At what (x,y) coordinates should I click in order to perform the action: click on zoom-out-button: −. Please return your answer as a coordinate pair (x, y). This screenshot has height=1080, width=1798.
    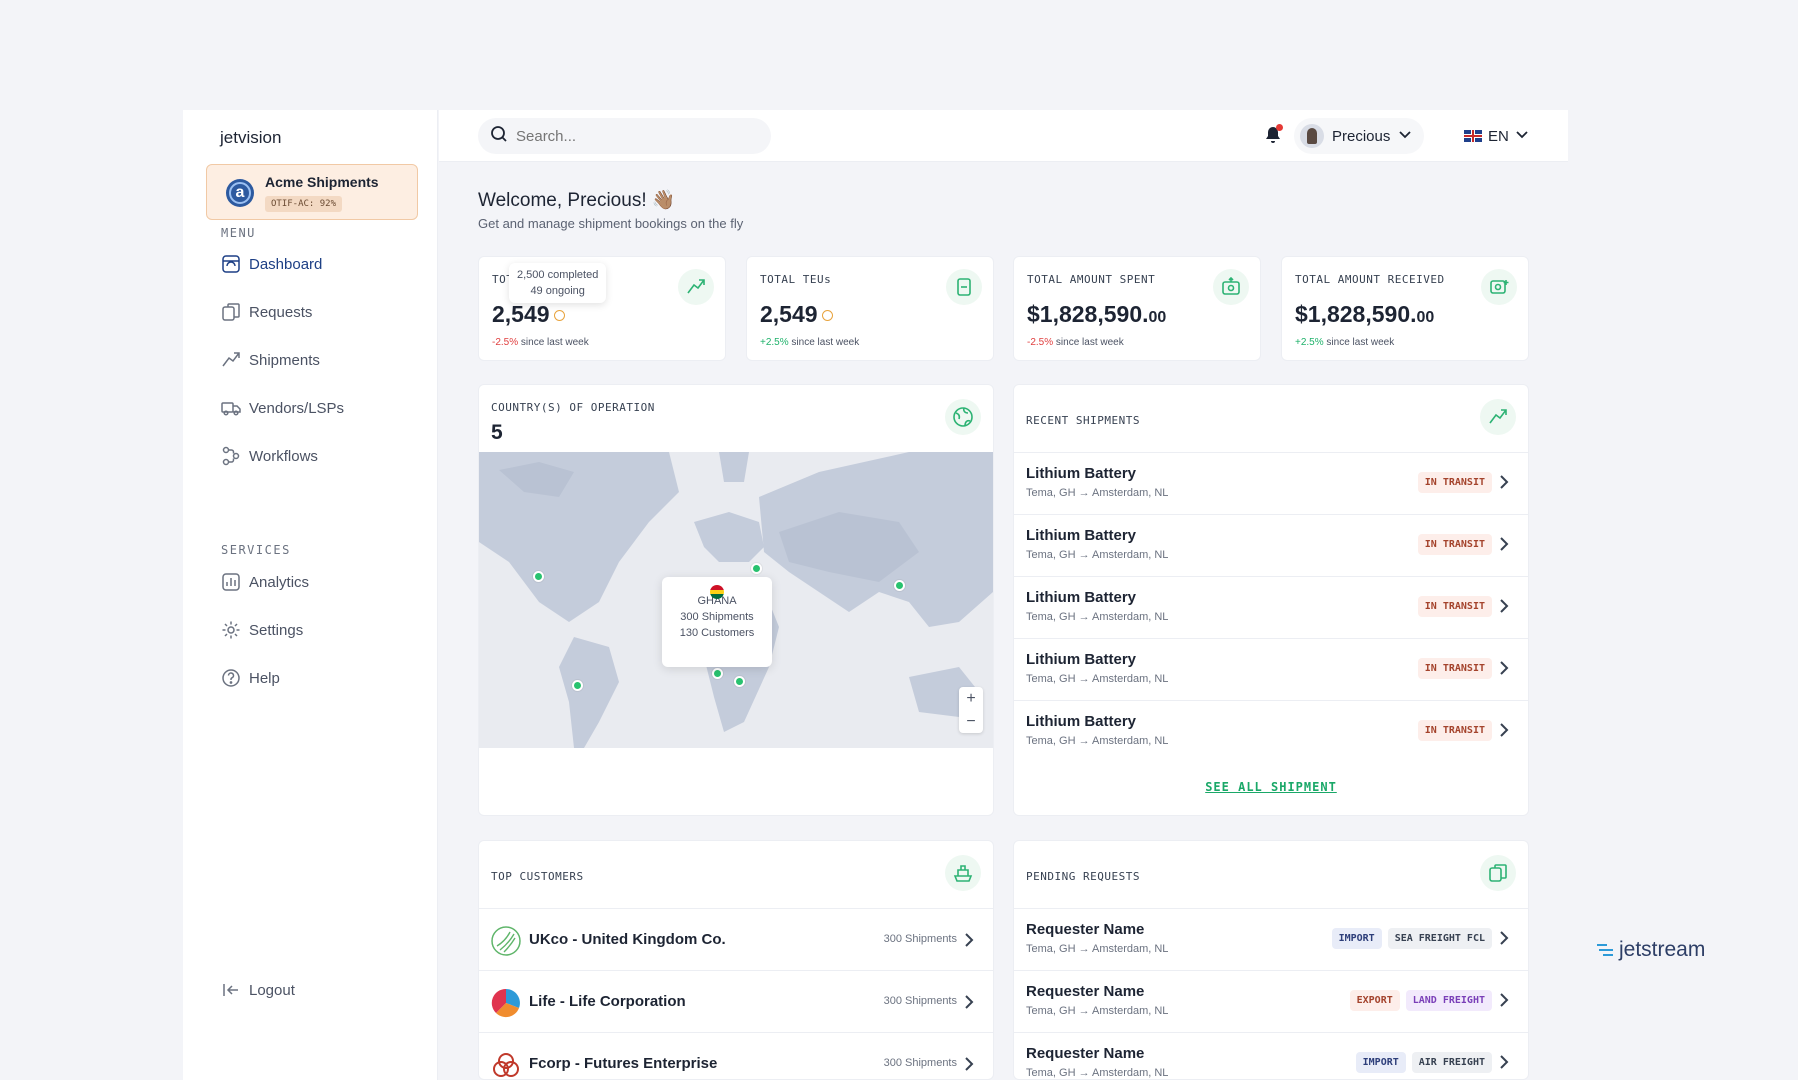
    Looking at the image, I should click on (971, 721).